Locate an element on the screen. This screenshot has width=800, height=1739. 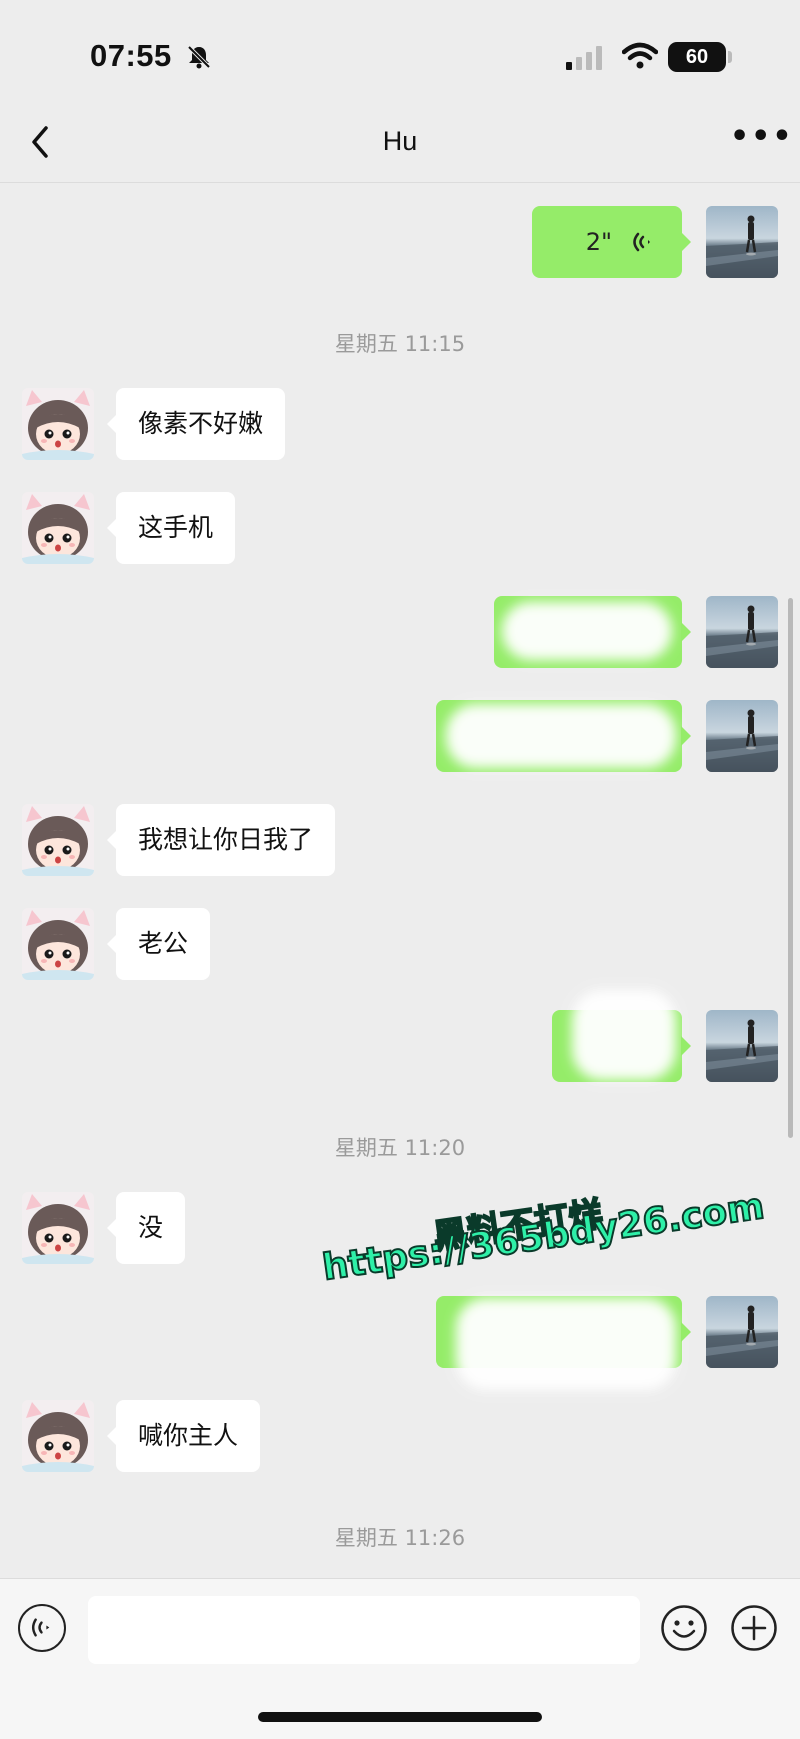
voice-message-bubble: 2" is located at coordinates (611, 242).